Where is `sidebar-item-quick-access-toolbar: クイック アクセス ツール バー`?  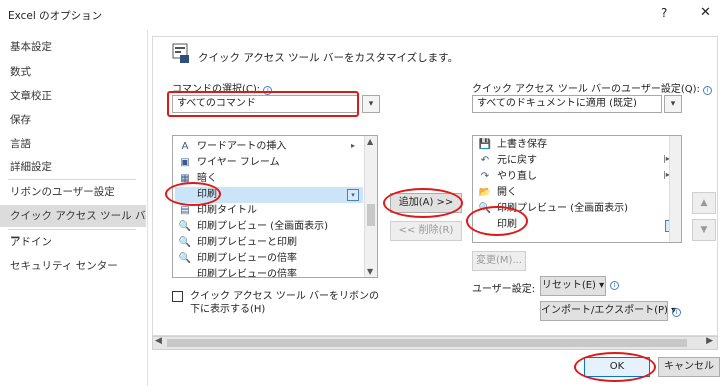 sidebar-item-quick-access-toolbar: クイック アクセス ツール バー is located at coordinates (73, 224).